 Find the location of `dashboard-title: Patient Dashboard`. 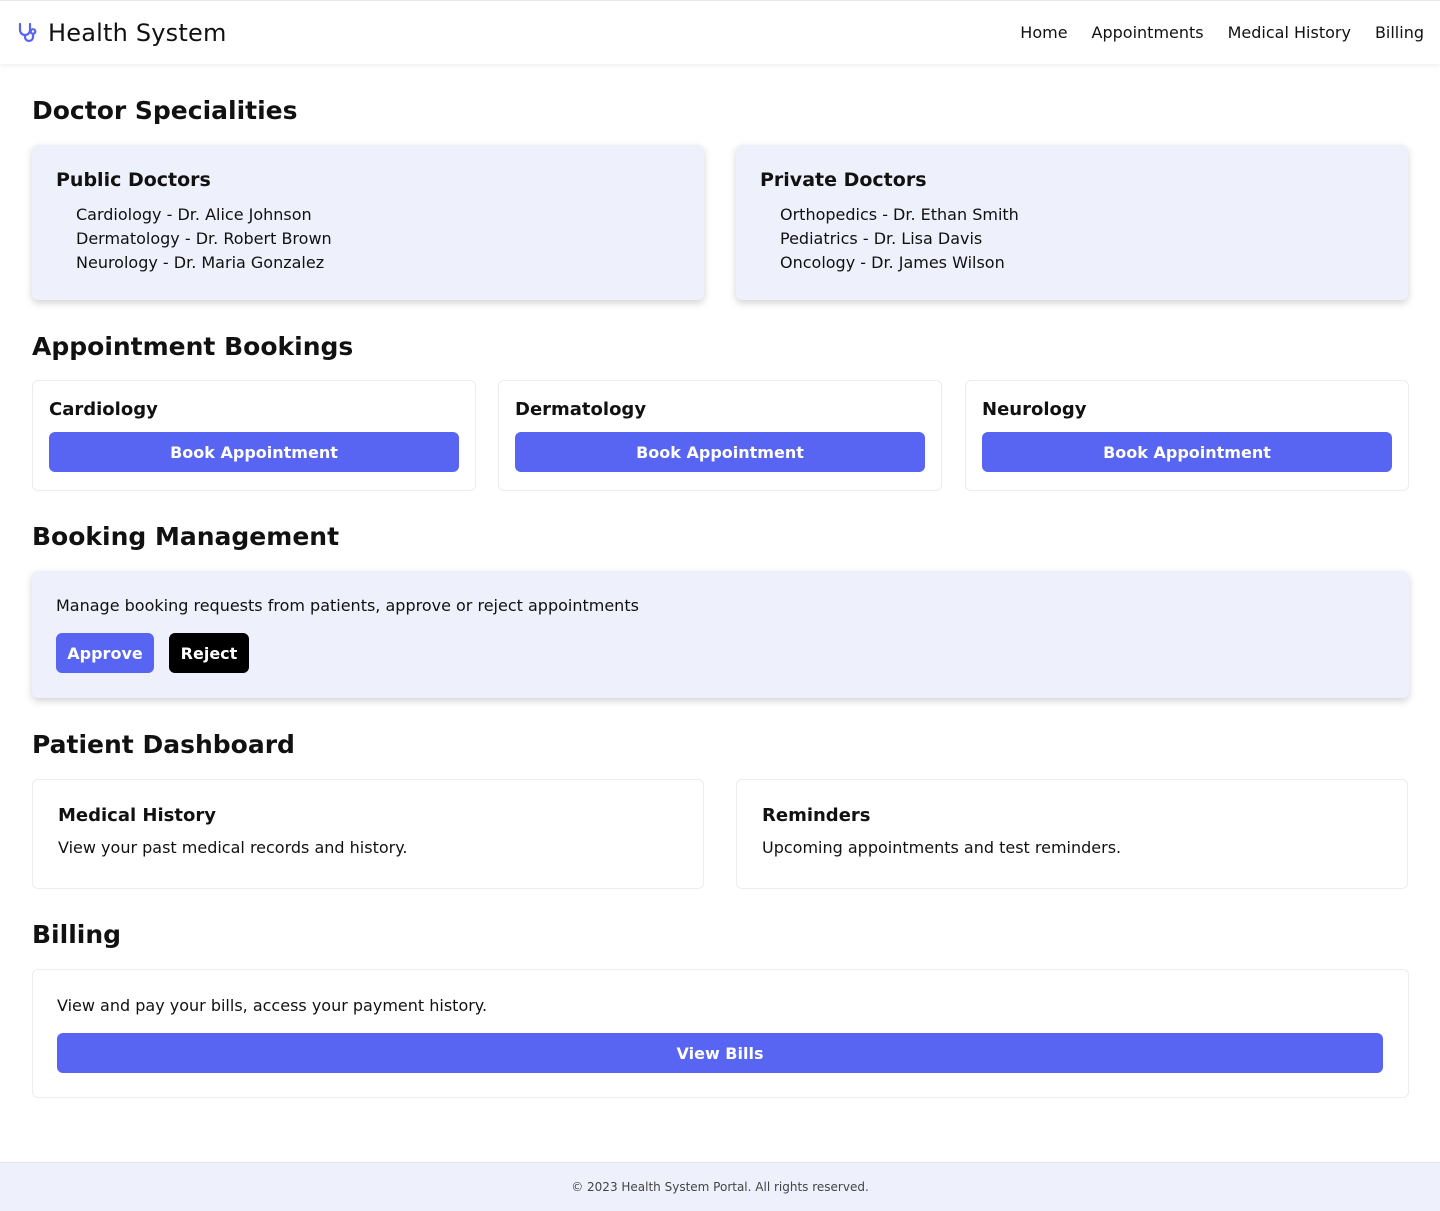

dashboard-title: Patient Dashboard is located at coordinates (163, 744).